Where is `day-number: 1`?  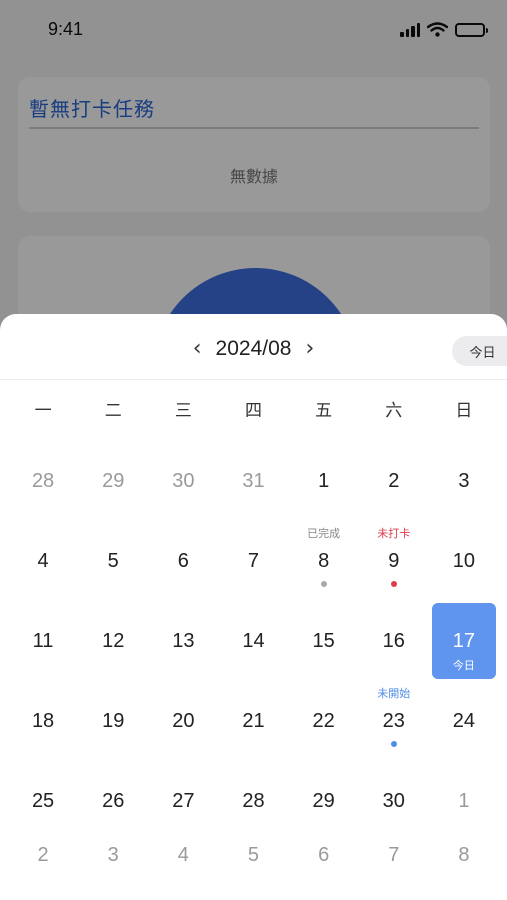
day-number: 1 is located at coordinates (324, 481).